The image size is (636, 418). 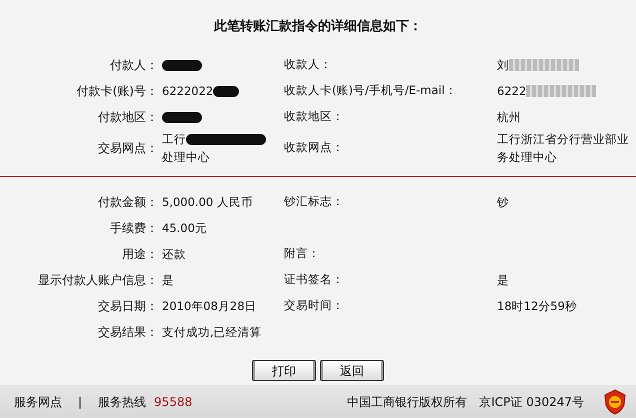 What do you see at coordinates (98, 280) in the screenshot?
I see `field-label: 显示付款人账户信息：` at bounding box center [98, 280].